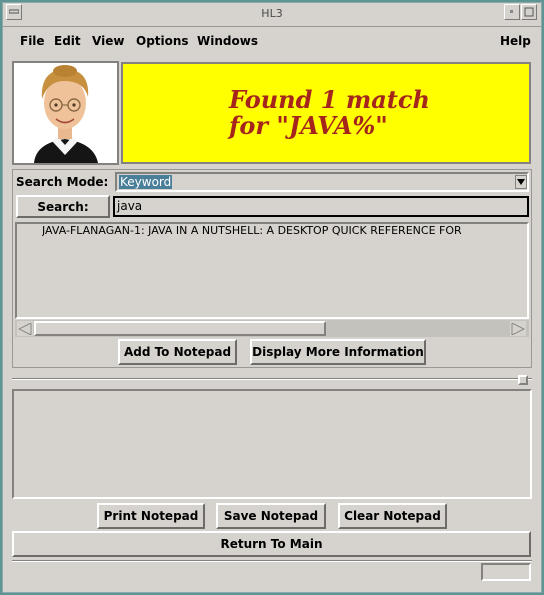 This screenshot has width=544, height=595. Describe the element at coordinates (272, 41) in the screenshot. I see `menu-bar` at that location.